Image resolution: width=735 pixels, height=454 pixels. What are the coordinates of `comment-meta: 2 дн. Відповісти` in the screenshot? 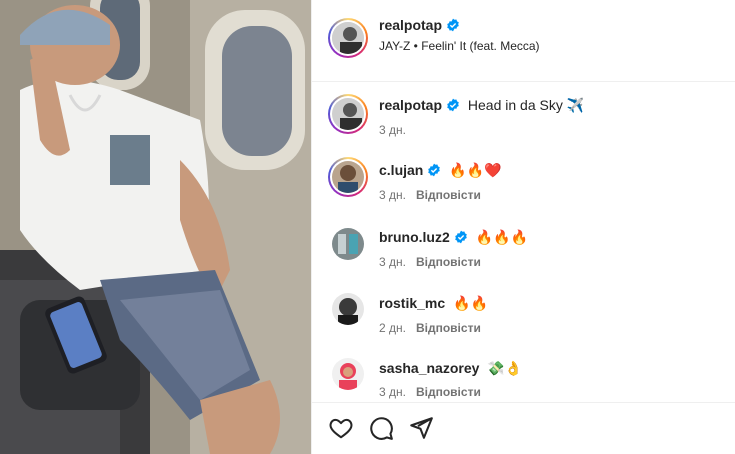 It's located at (430, 328).